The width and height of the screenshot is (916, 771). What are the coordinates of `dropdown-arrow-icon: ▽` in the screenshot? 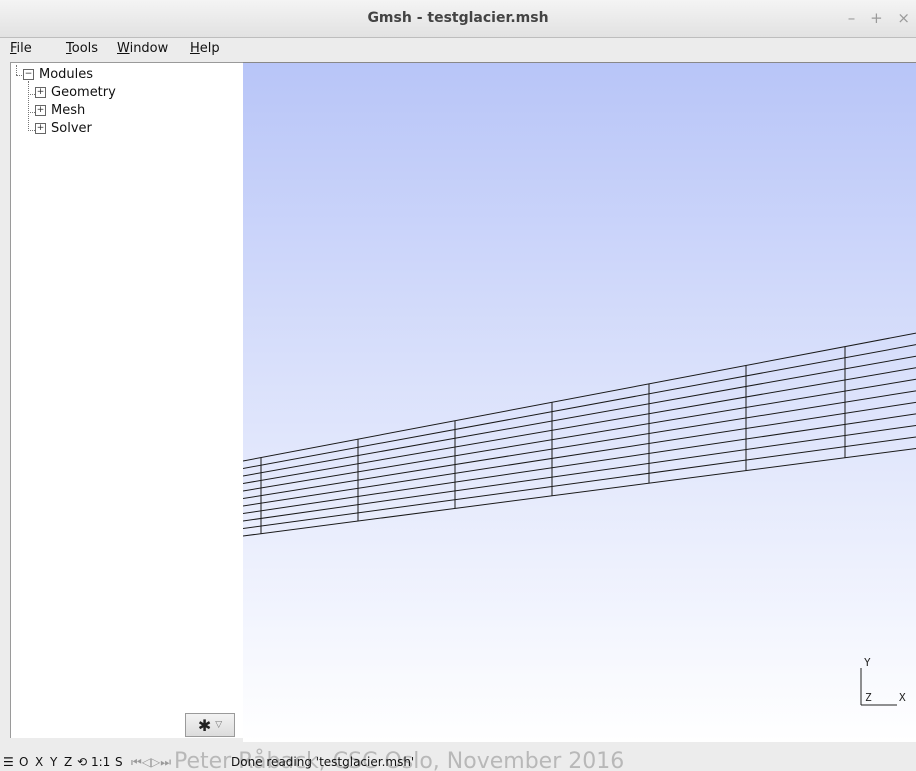 It's located at (219, 725).